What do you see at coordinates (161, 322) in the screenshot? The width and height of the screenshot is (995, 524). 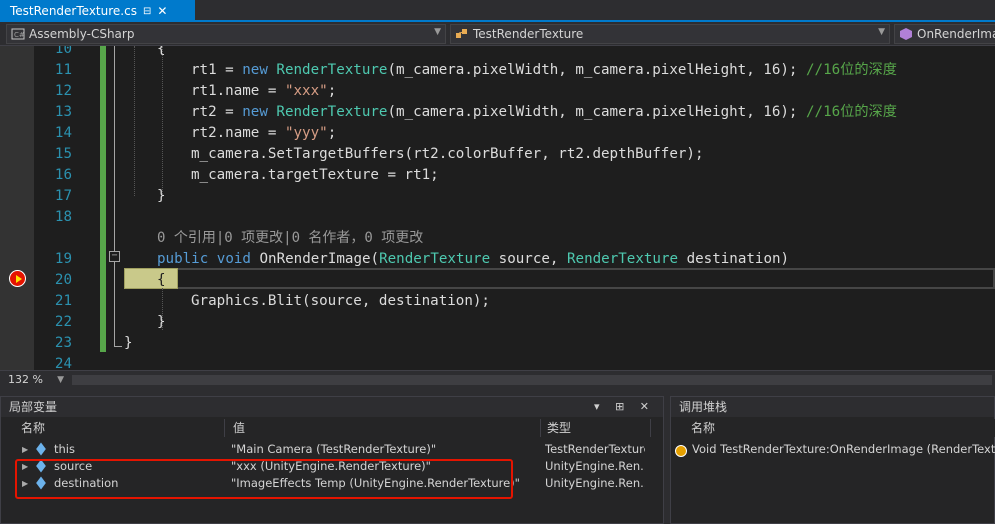 I see `code-line-22: }` at bounding box center [161, 322].